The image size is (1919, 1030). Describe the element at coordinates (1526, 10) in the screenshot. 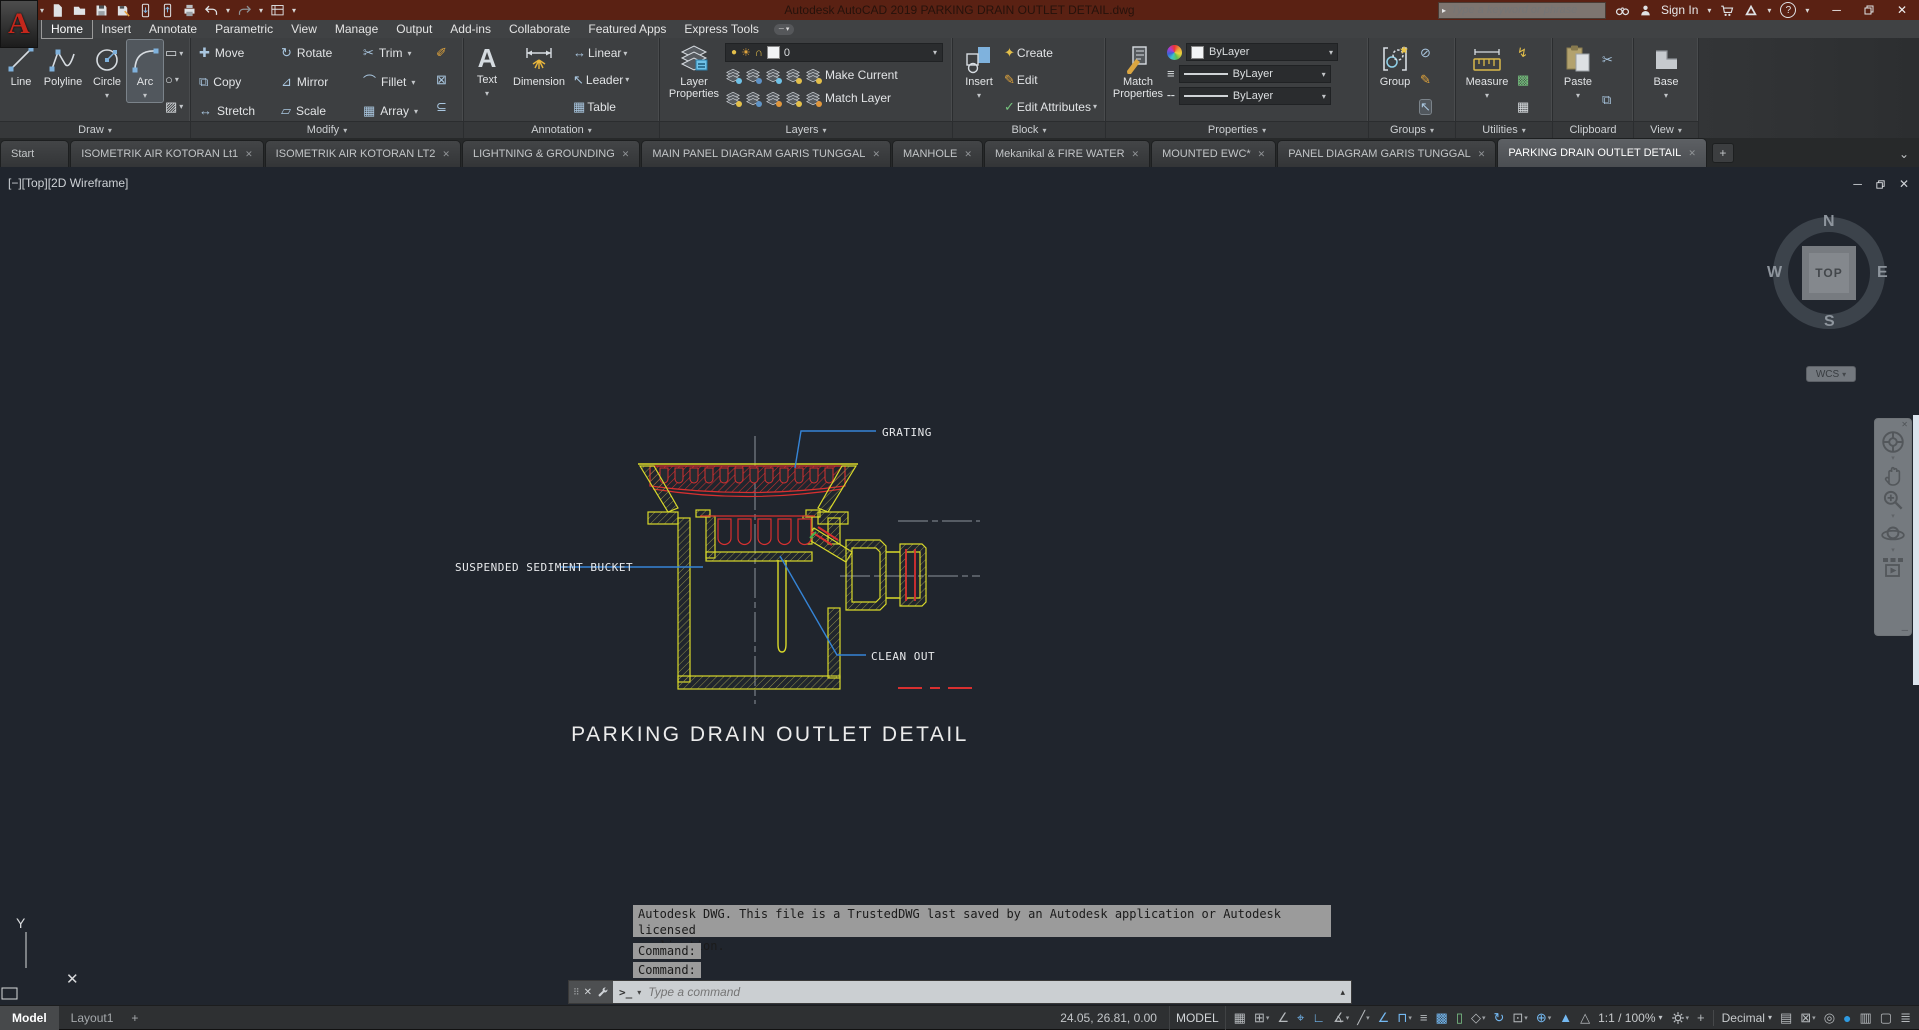

I see `search-input` at that location.